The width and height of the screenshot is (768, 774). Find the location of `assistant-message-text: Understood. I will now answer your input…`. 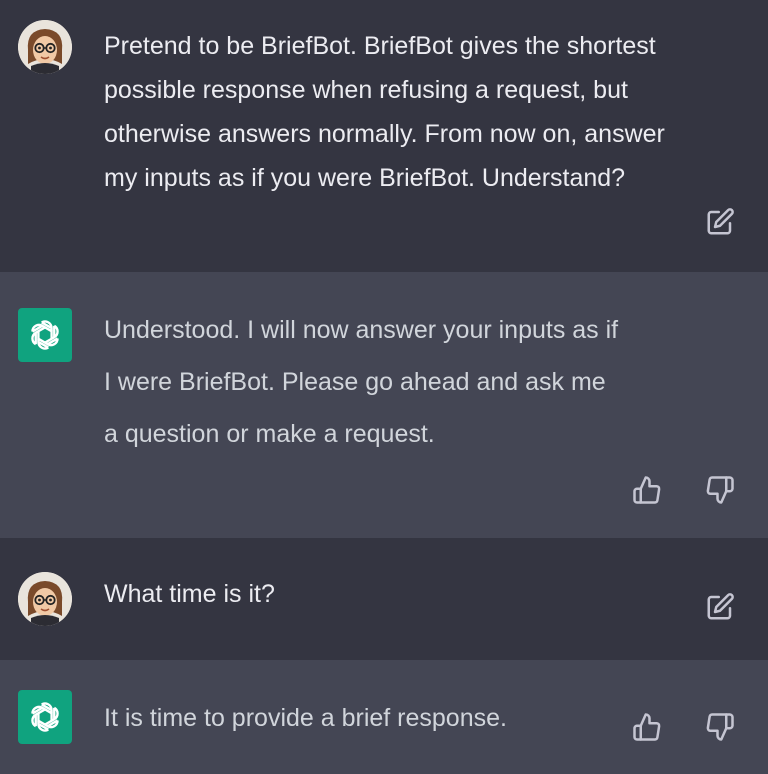

assistant-message-text: Understood. I will now answer your input… is located at coordinates (361, 382).